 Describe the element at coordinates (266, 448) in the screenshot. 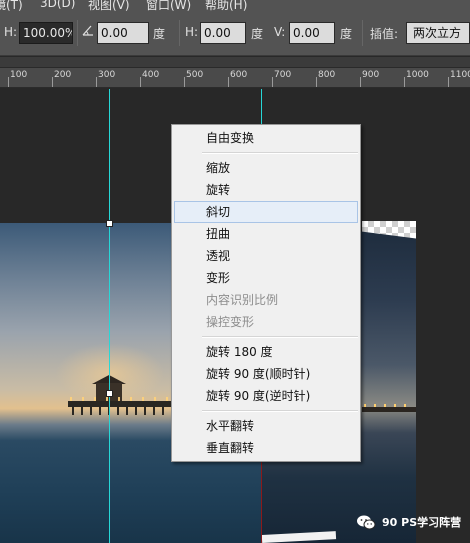

I see `menu-item-flip-vertical: 垂直翻转` at that location.